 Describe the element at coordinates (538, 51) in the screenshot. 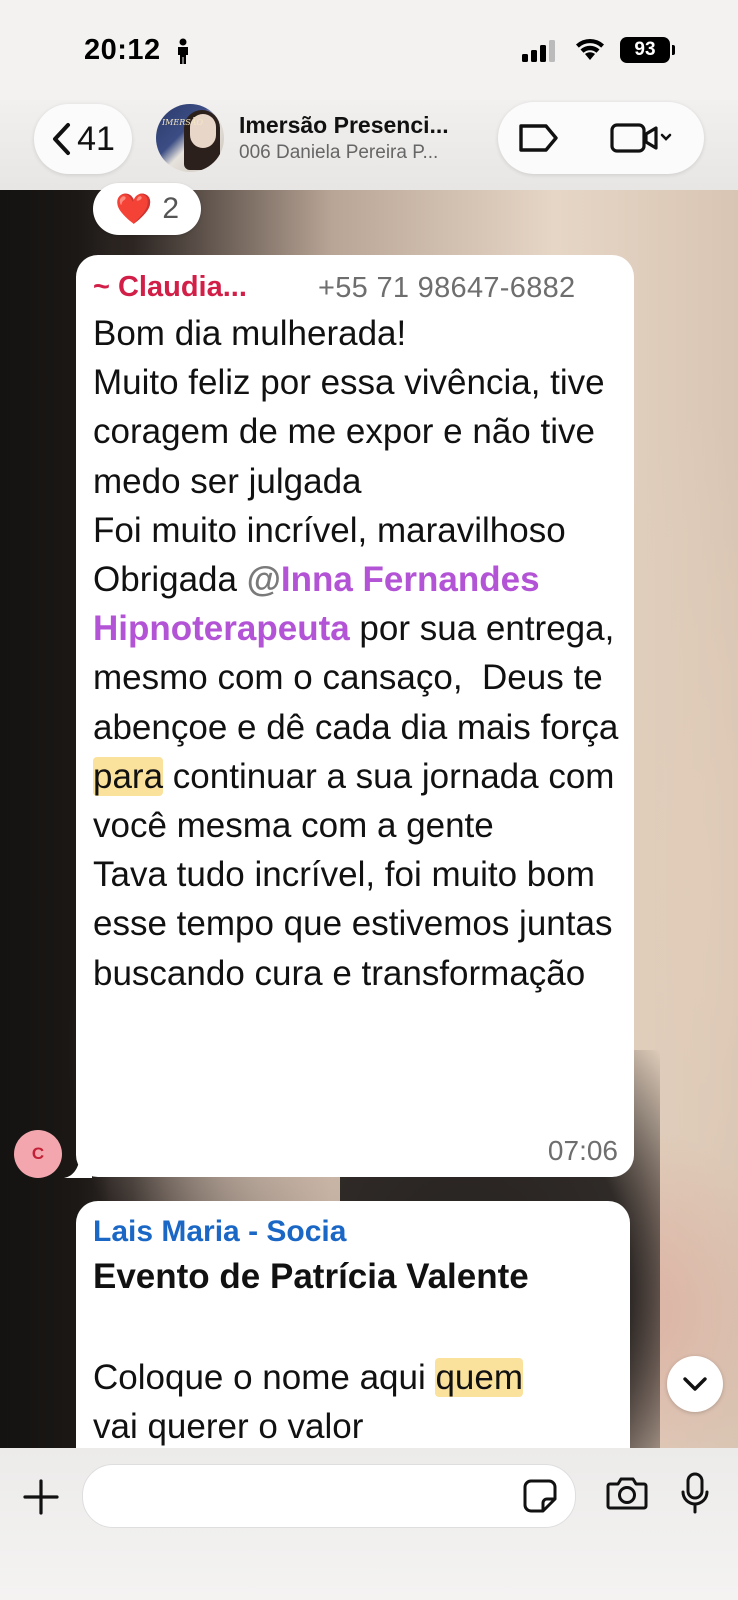

I see `signal-icon` at that location.